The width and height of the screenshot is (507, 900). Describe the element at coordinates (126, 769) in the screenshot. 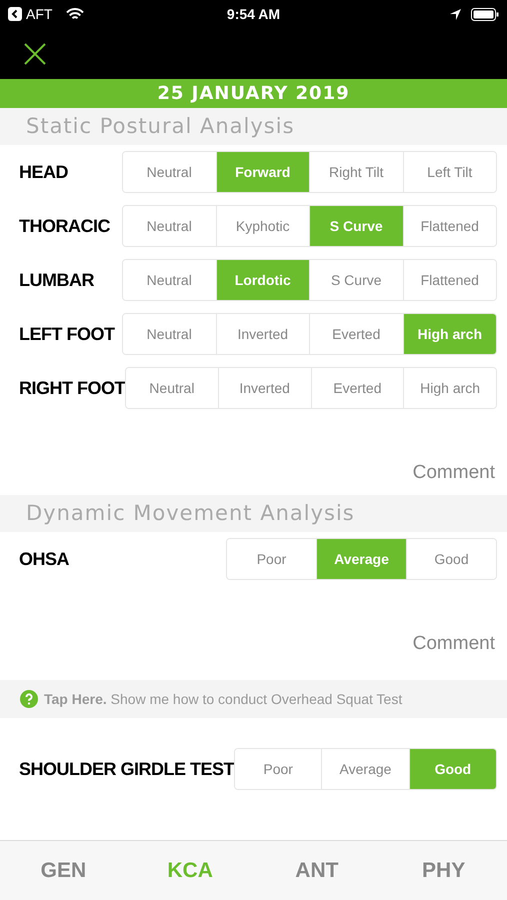

I see `row-label: SHOULDER GIRDLE TEST` at that location.